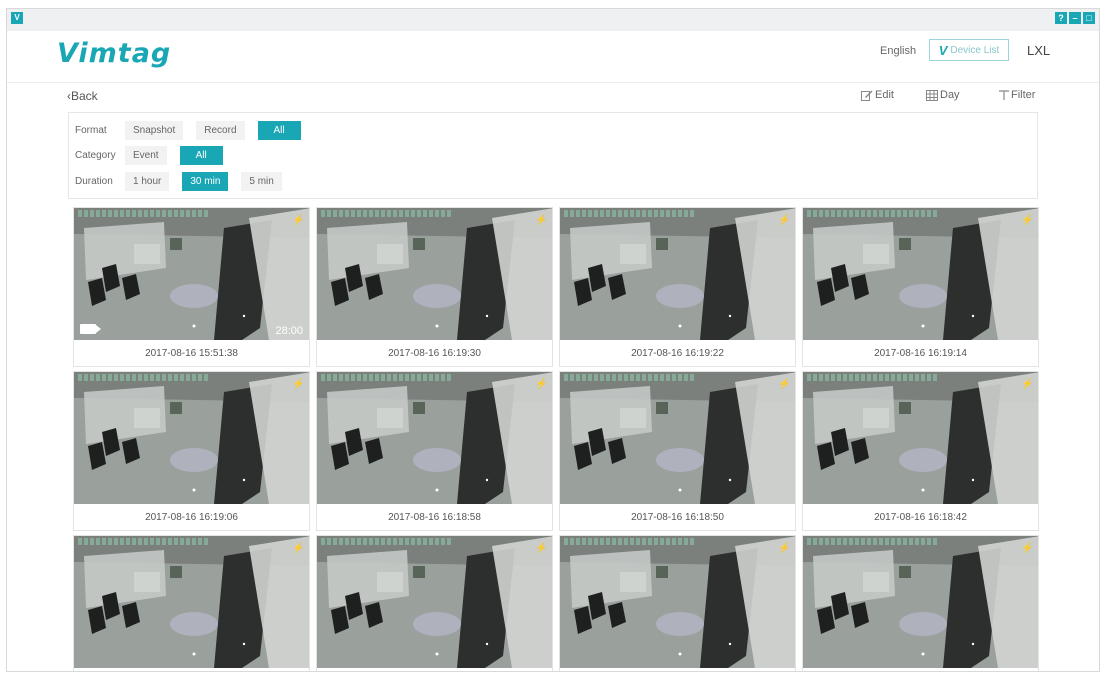 Image resolution: width=1106 pixels, height=676 pixels. What do you see at coordinates (261, 181) in the screenshot?
I see `duration-option-5-min: 5 min` at bounding box center [261, 181].